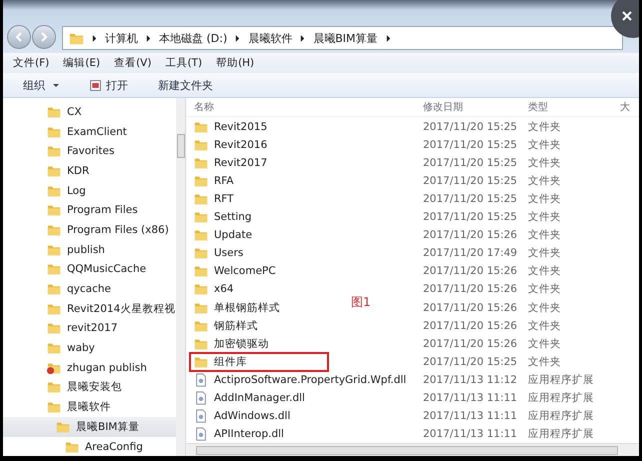 Image resolution: width=642 pixels, height=461 pixels. What do you see at coordinates (223, 217) in the screenshot?
I see `file-name: Setting` at bounding box center [223, 217].